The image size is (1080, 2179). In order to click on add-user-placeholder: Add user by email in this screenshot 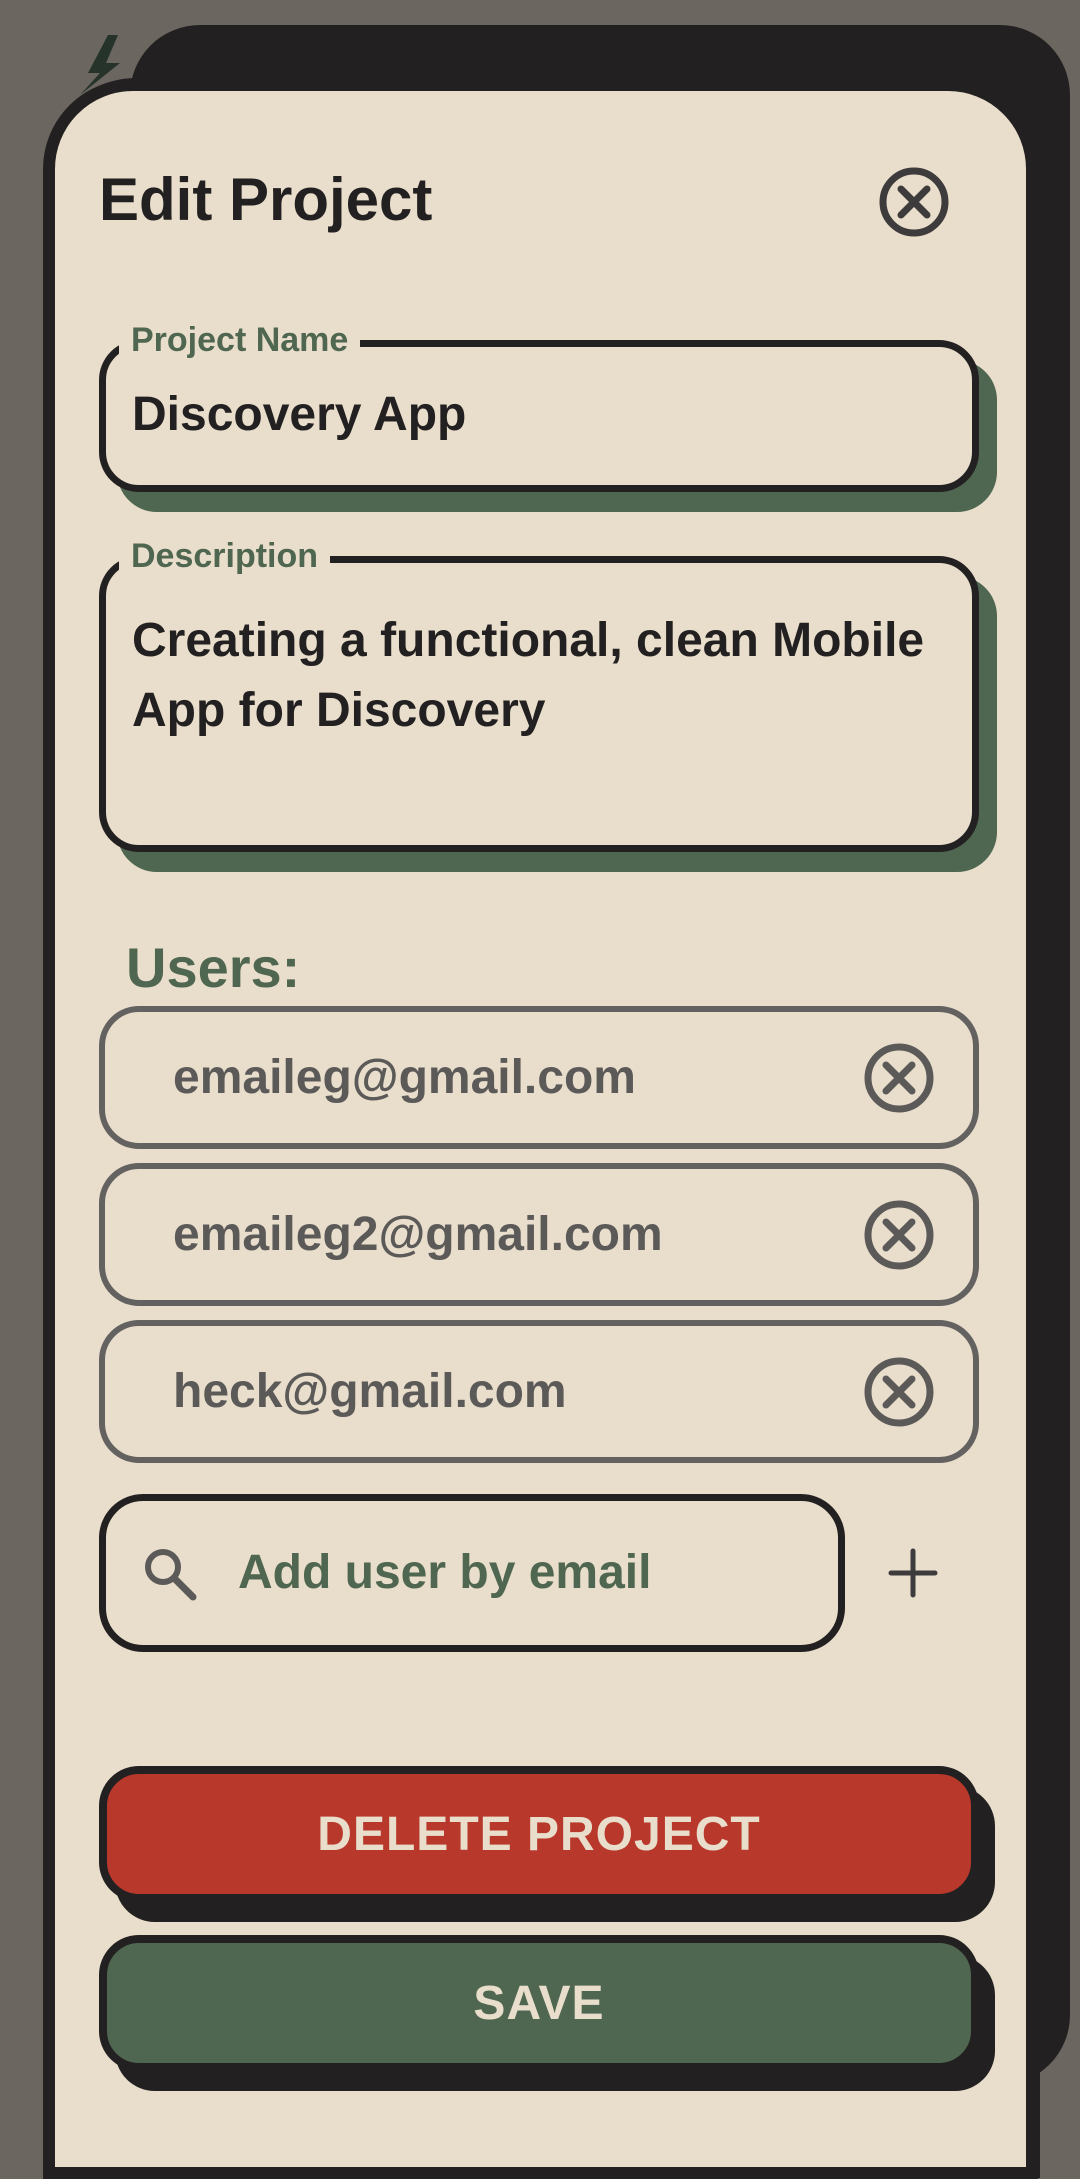, I will do `click(445, 1572)`.